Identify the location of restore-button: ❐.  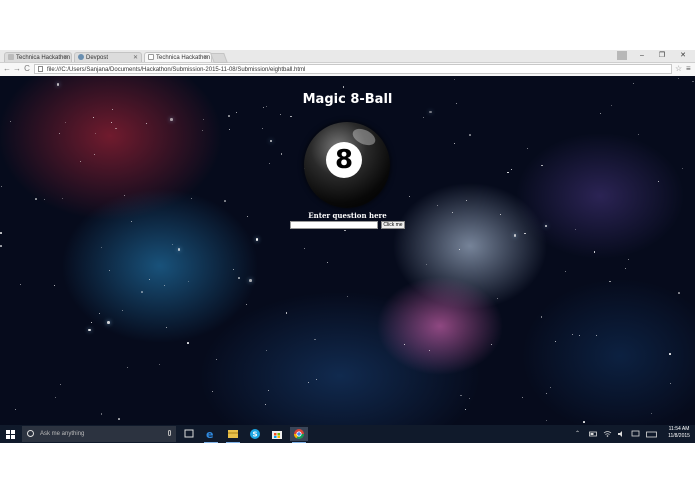
(662, 55).